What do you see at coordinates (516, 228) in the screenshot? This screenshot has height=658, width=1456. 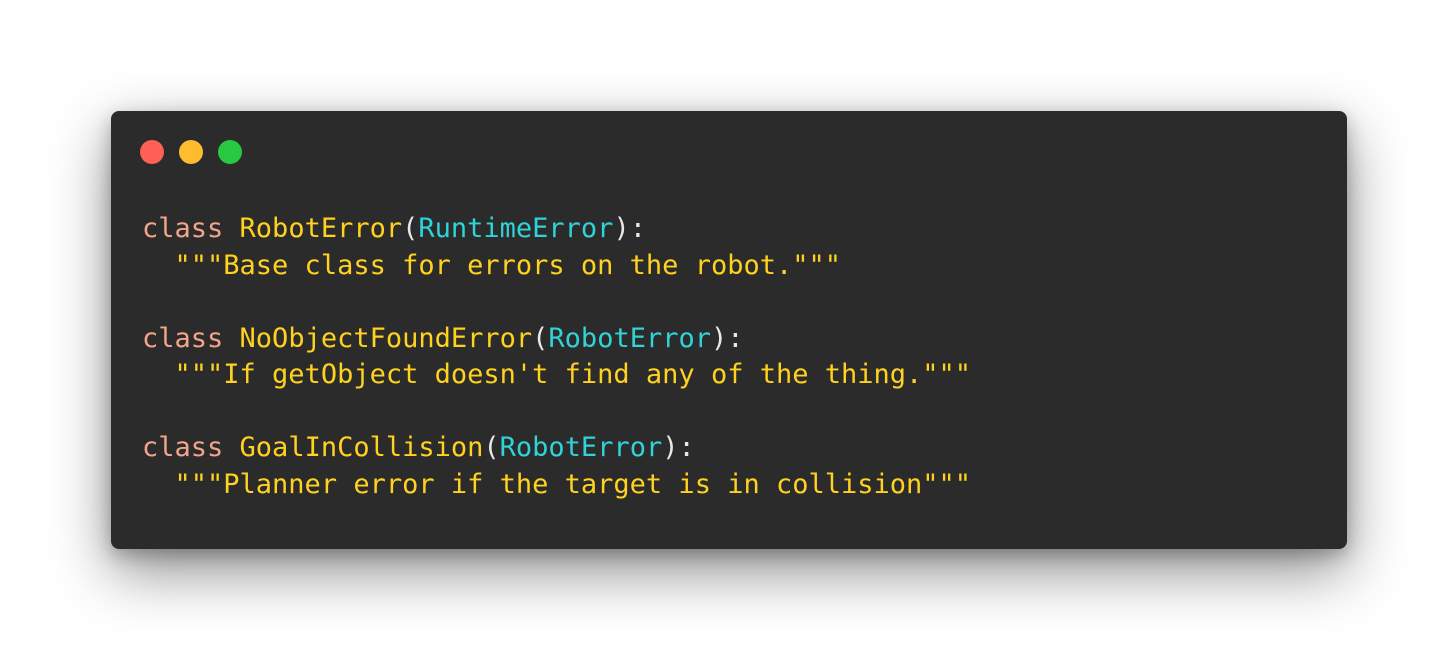 I see `token-base-class: RuntimeError` at bounding box center [516, 228].